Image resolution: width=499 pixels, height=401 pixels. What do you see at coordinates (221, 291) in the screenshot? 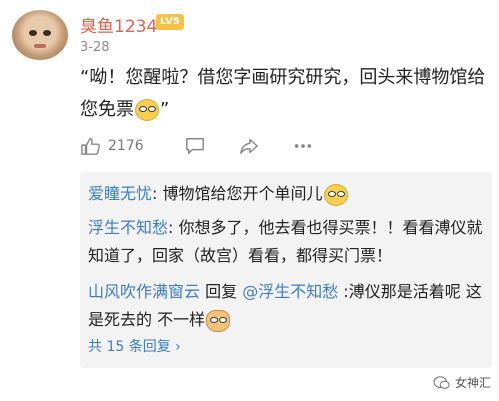
I see `reply-middle: 回复` at bounding box center [221, 291].